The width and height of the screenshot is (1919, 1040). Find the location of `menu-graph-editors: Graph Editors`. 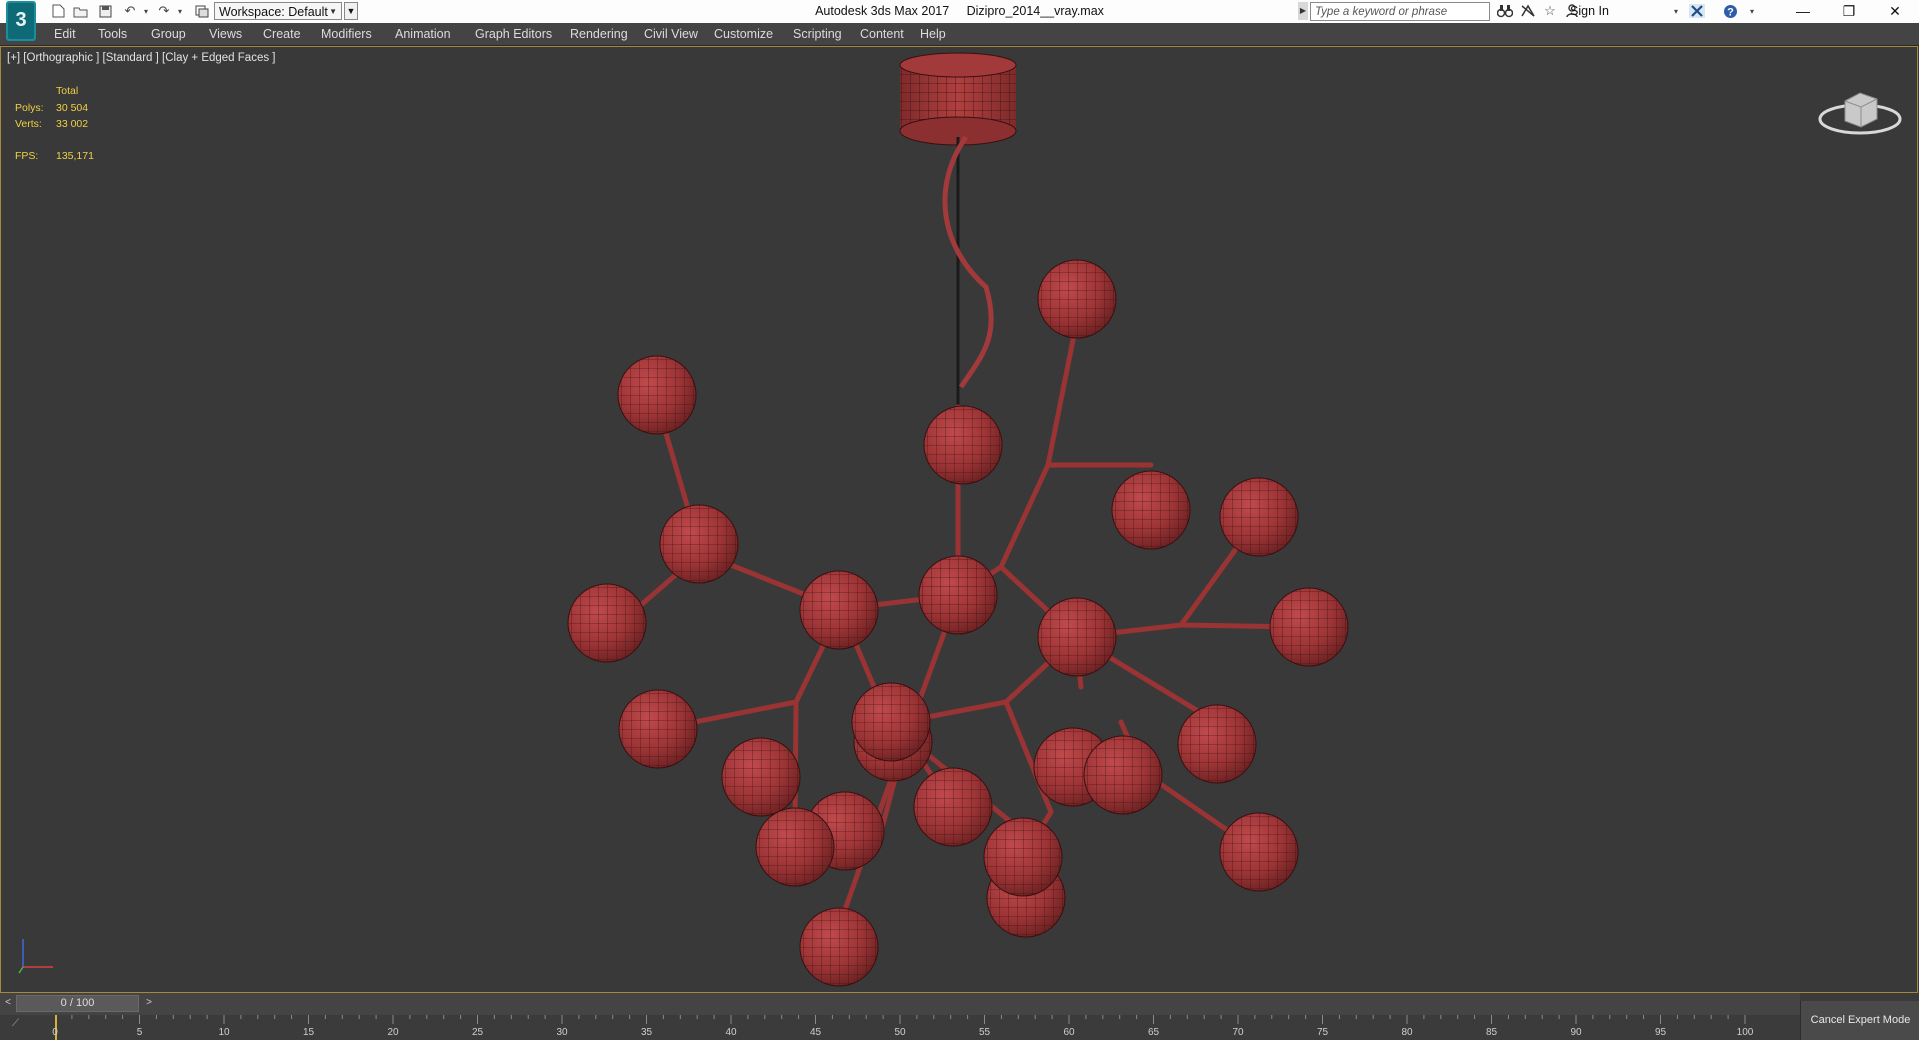

menu-graph-editors: Graph Editors is located at coordinates (513, 34).